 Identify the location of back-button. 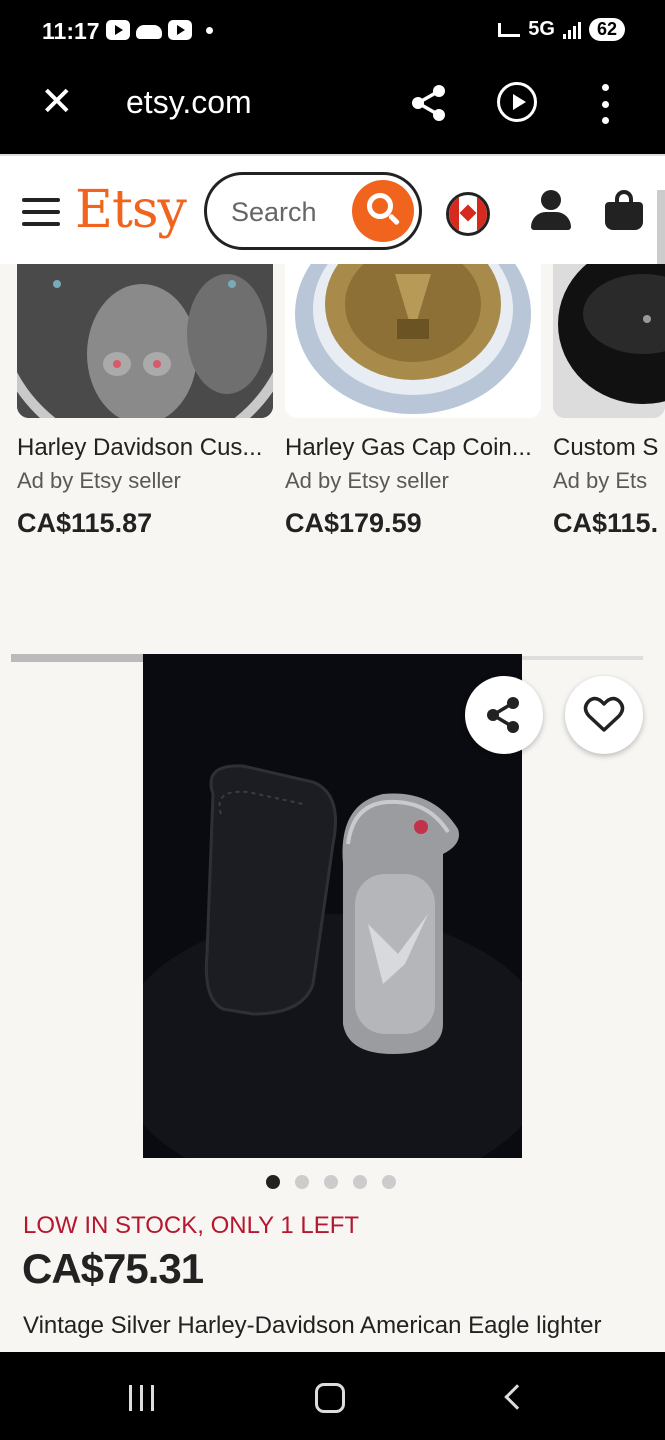
(517, 1397).